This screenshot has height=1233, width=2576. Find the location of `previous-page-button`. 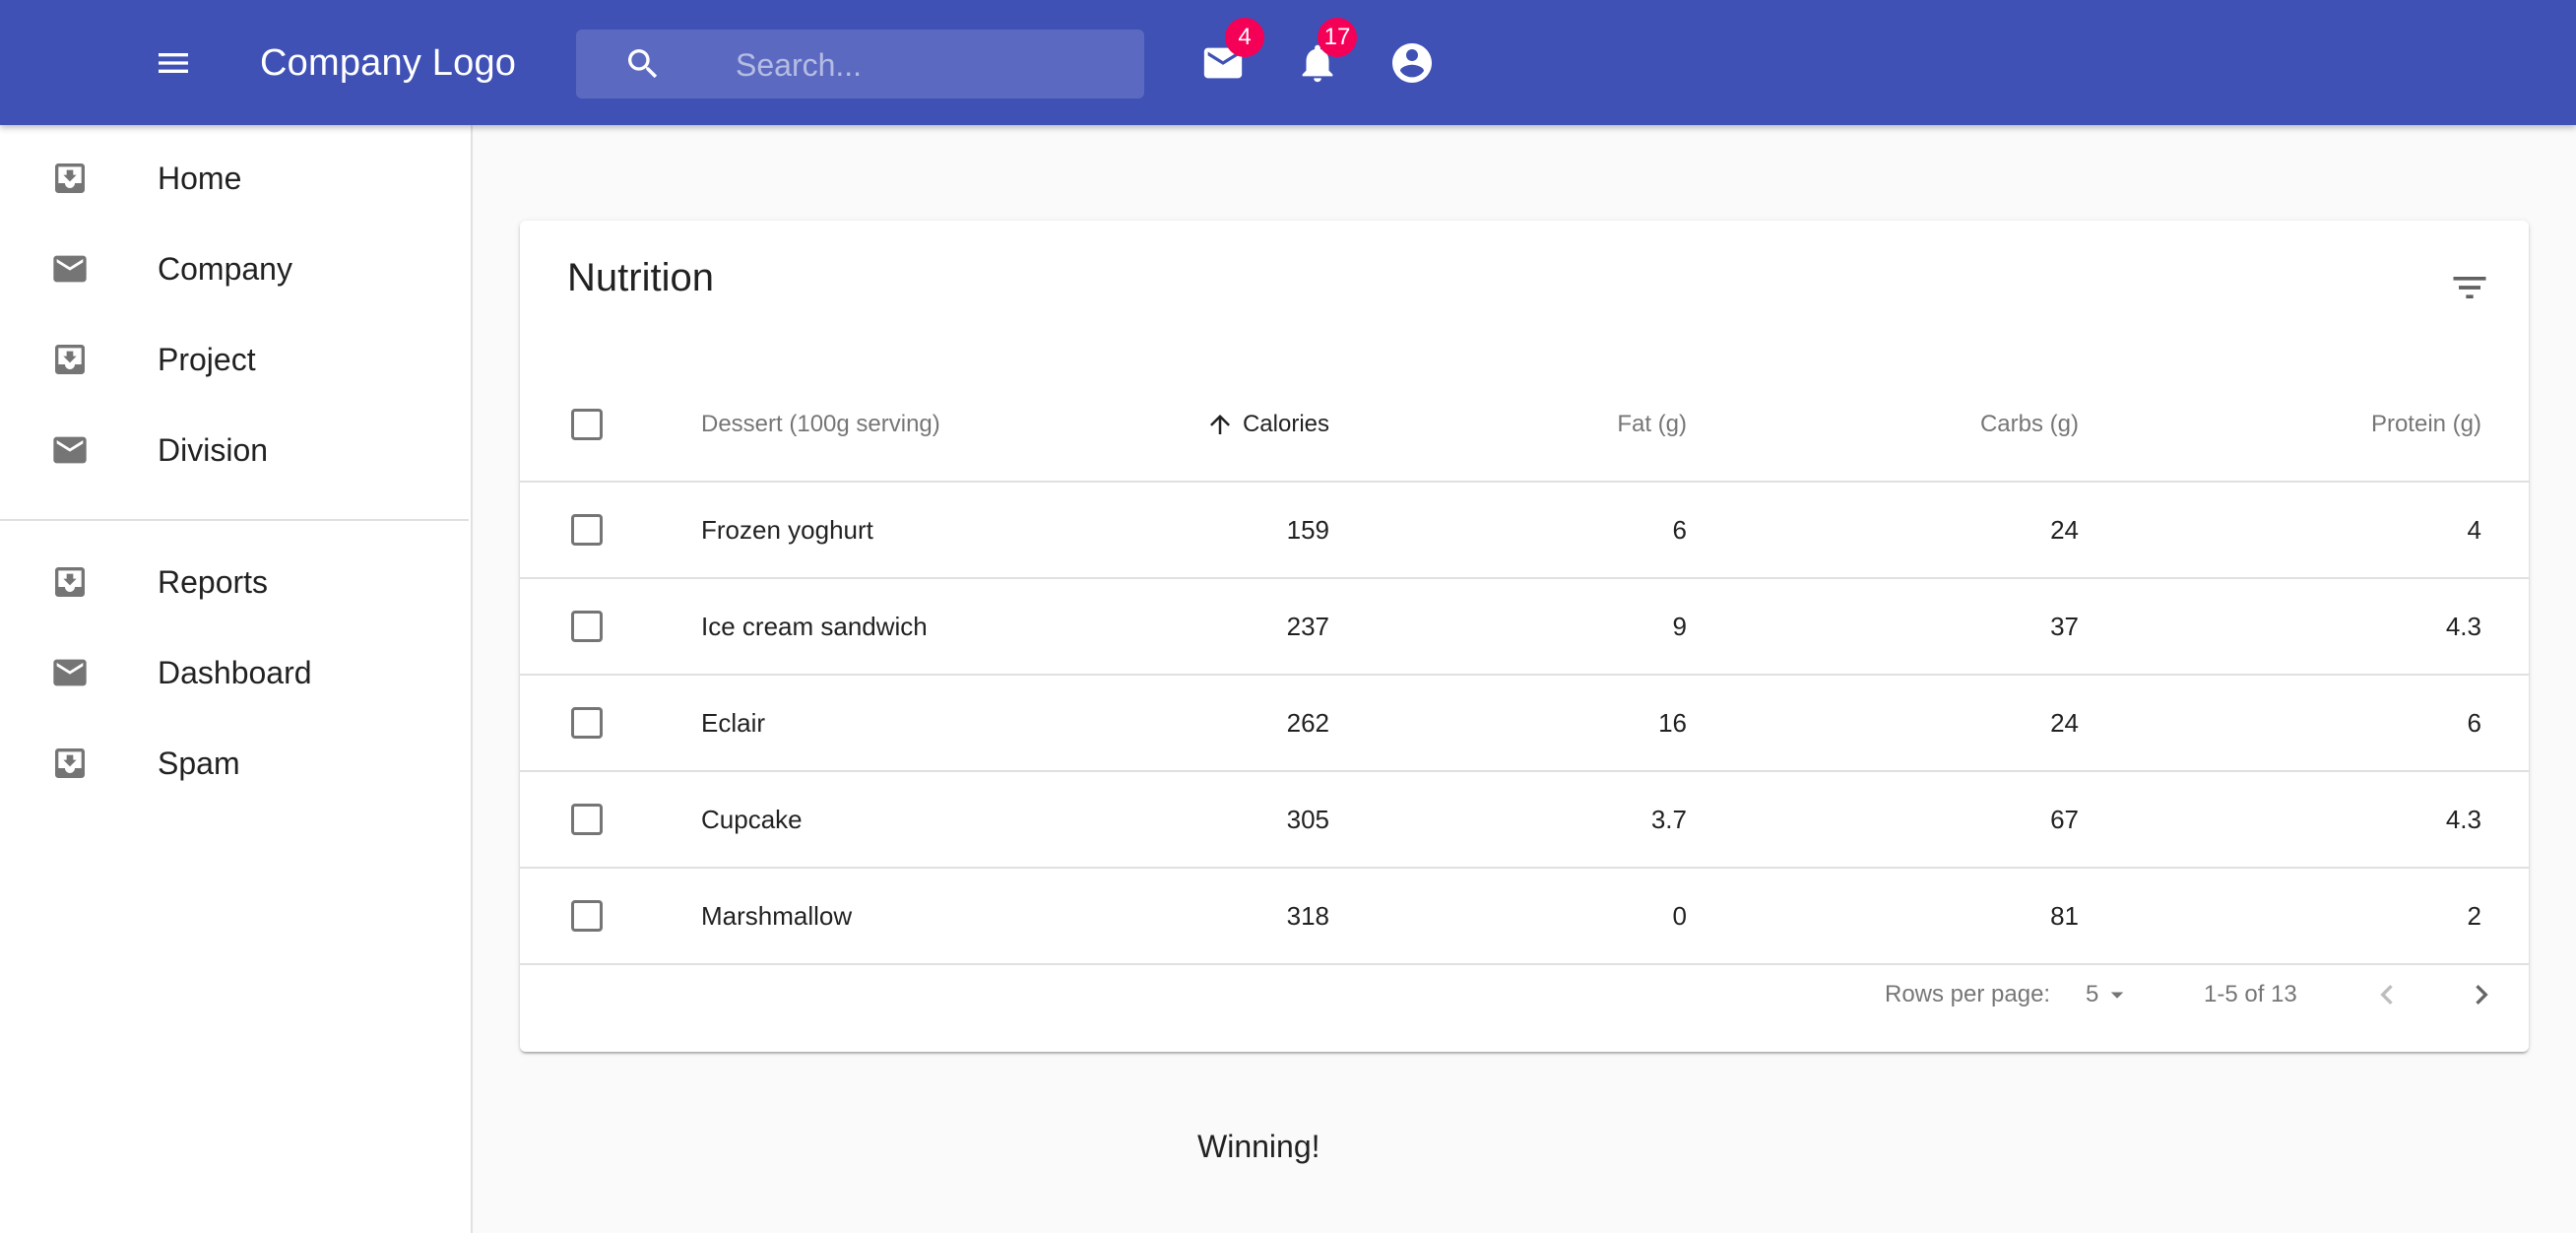

previous-page-button is located at coordinates (2387, 994).